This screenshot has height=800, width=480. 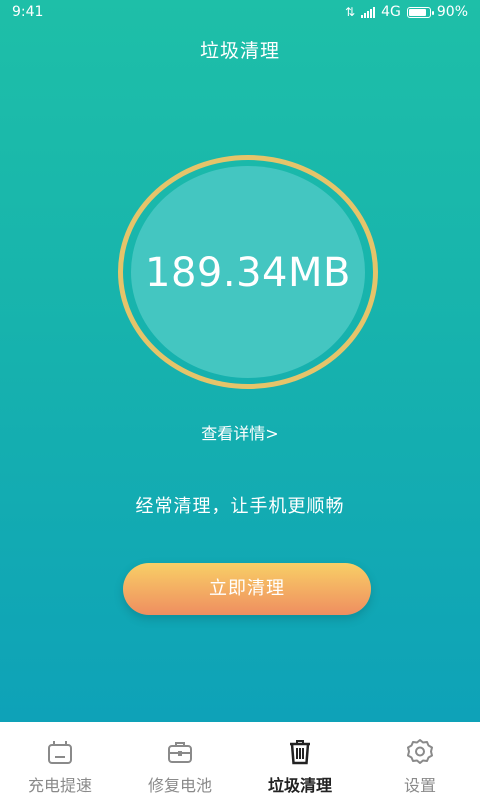 What do you see at coordinates (419, 785) in the screenshot?
I see `tab-label: 设置` at bounding box center [419, 785].